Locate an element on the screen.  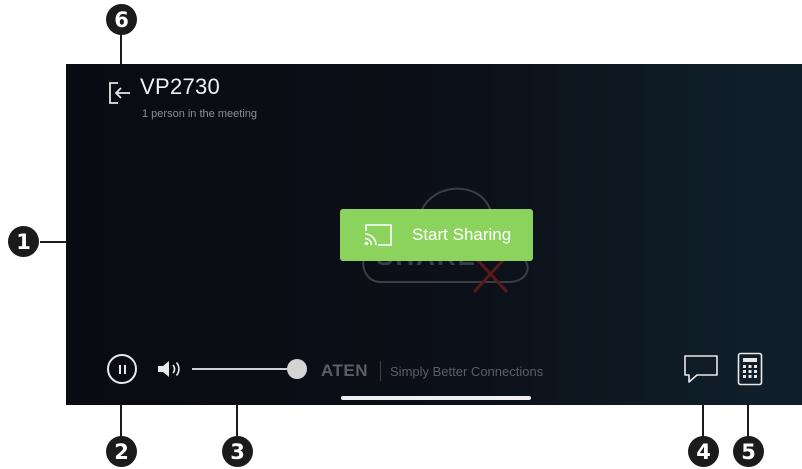
exit-meeting-button is located at coordinates (120, 93).